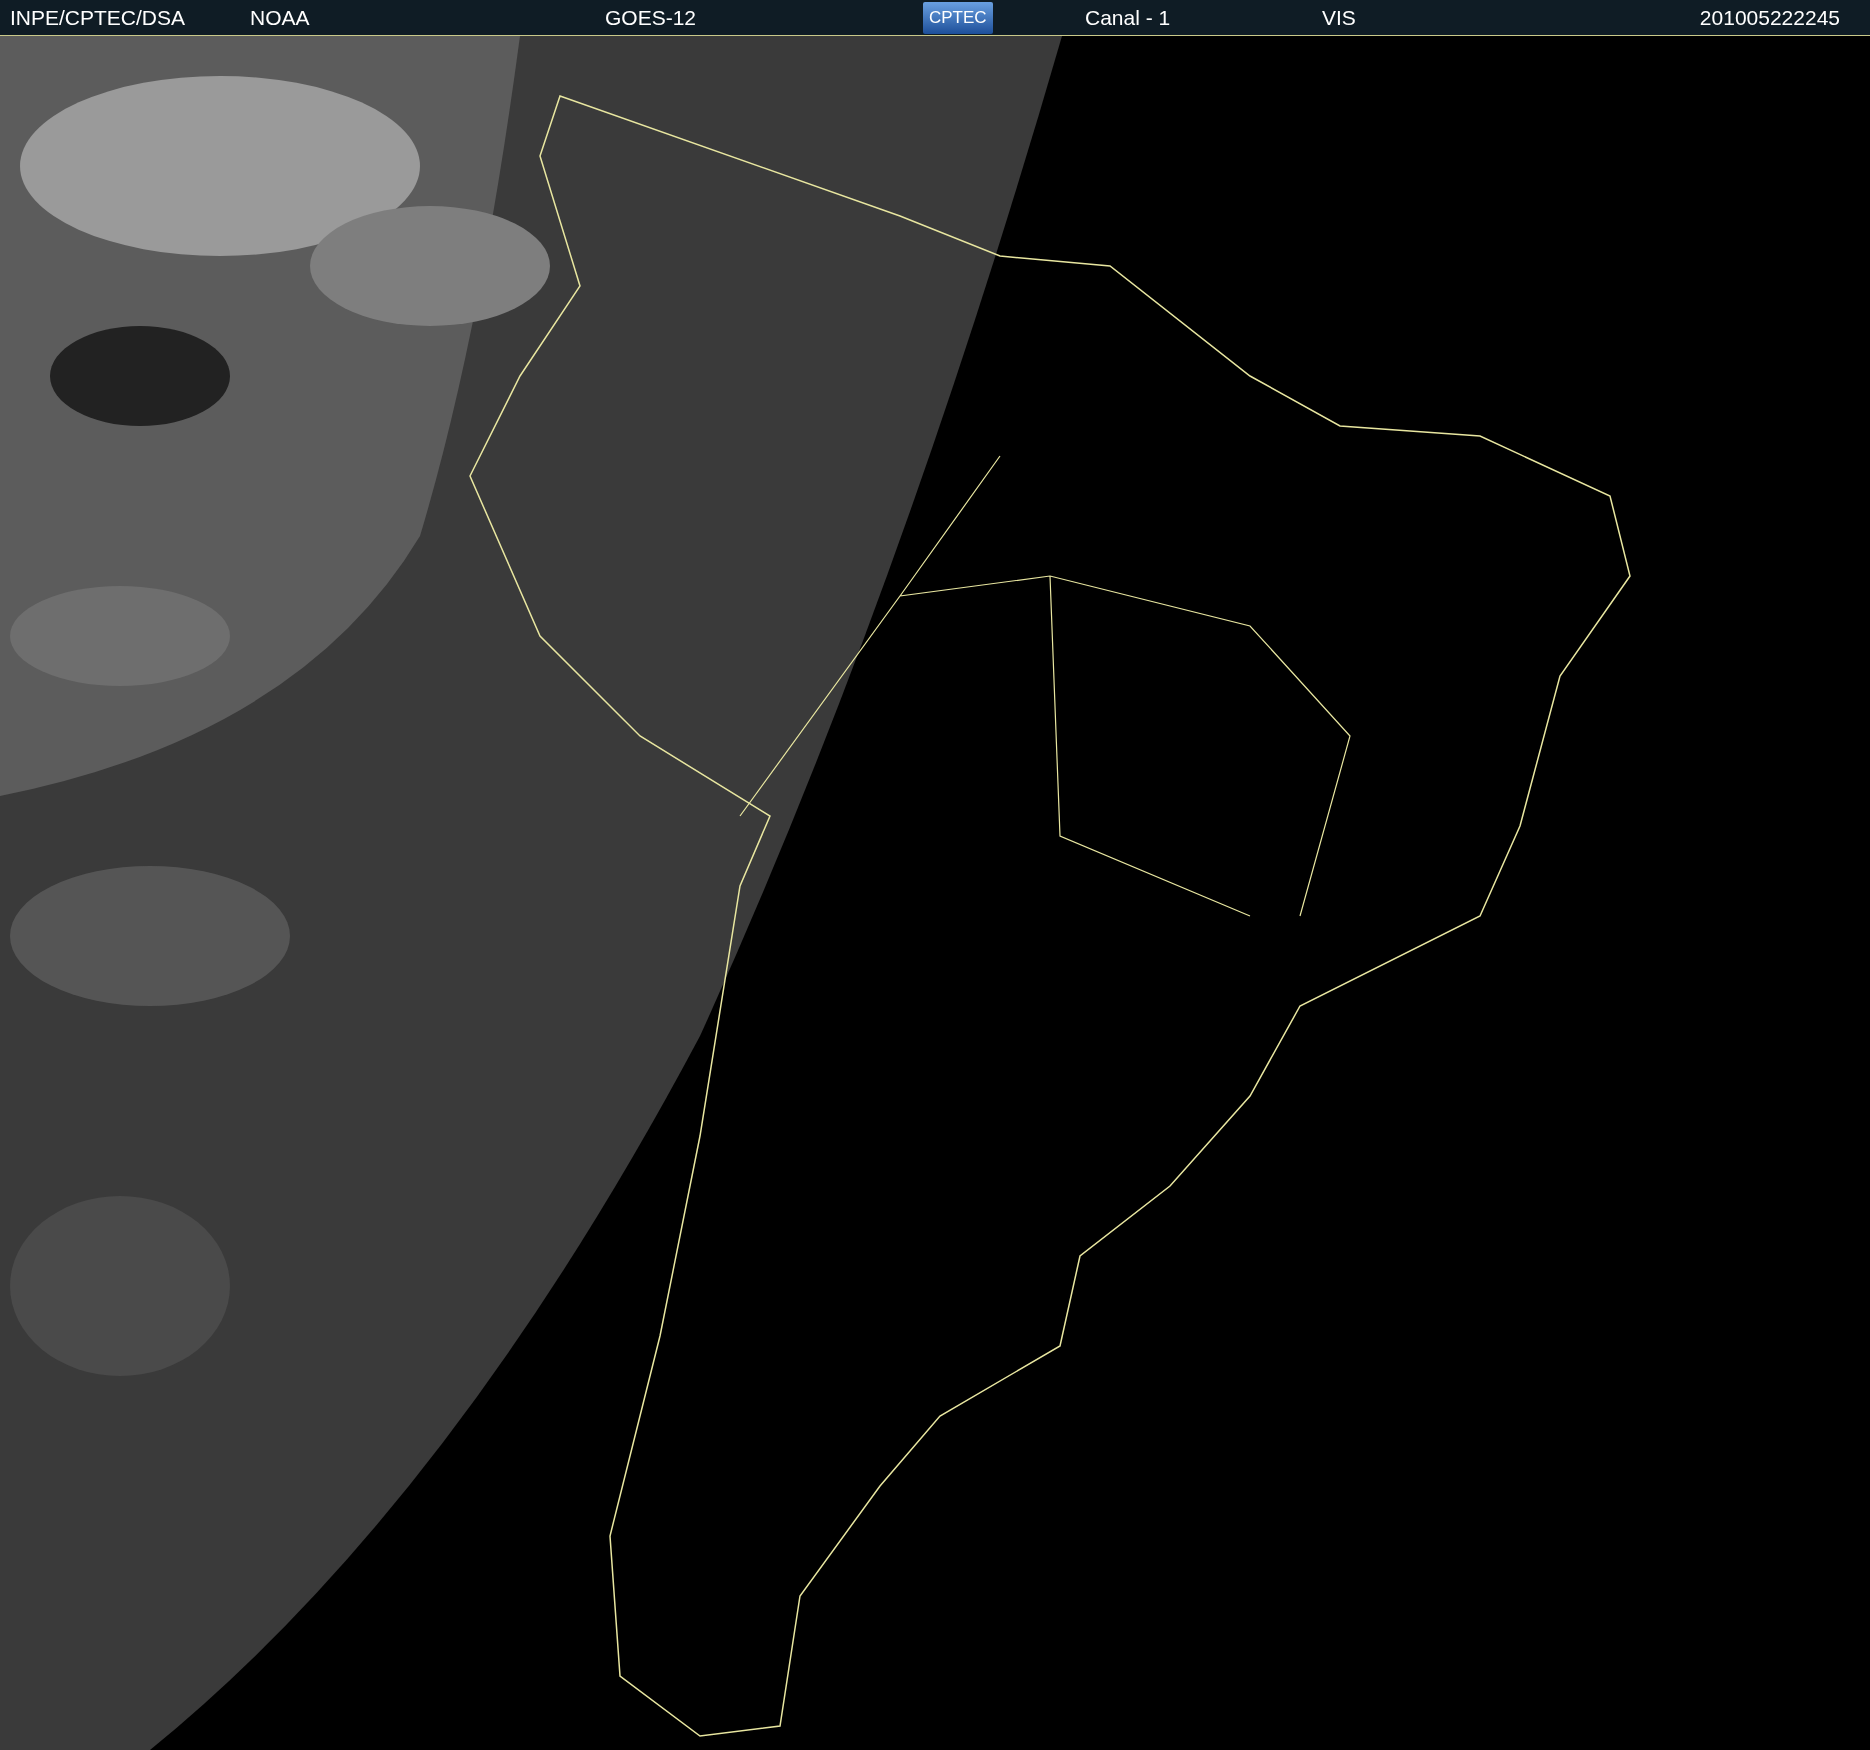 The height and width of the screenshot is (1750, 1870). I want to click on header-label: GOES-12, so click(651, 17).